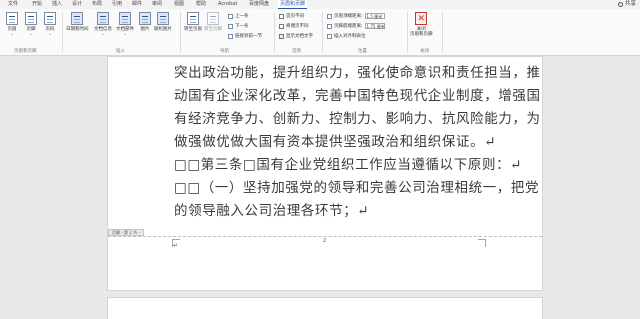  Describe the element at coordinates (163, 18) in the screenshot. I see `online-picture-icon` at that location.